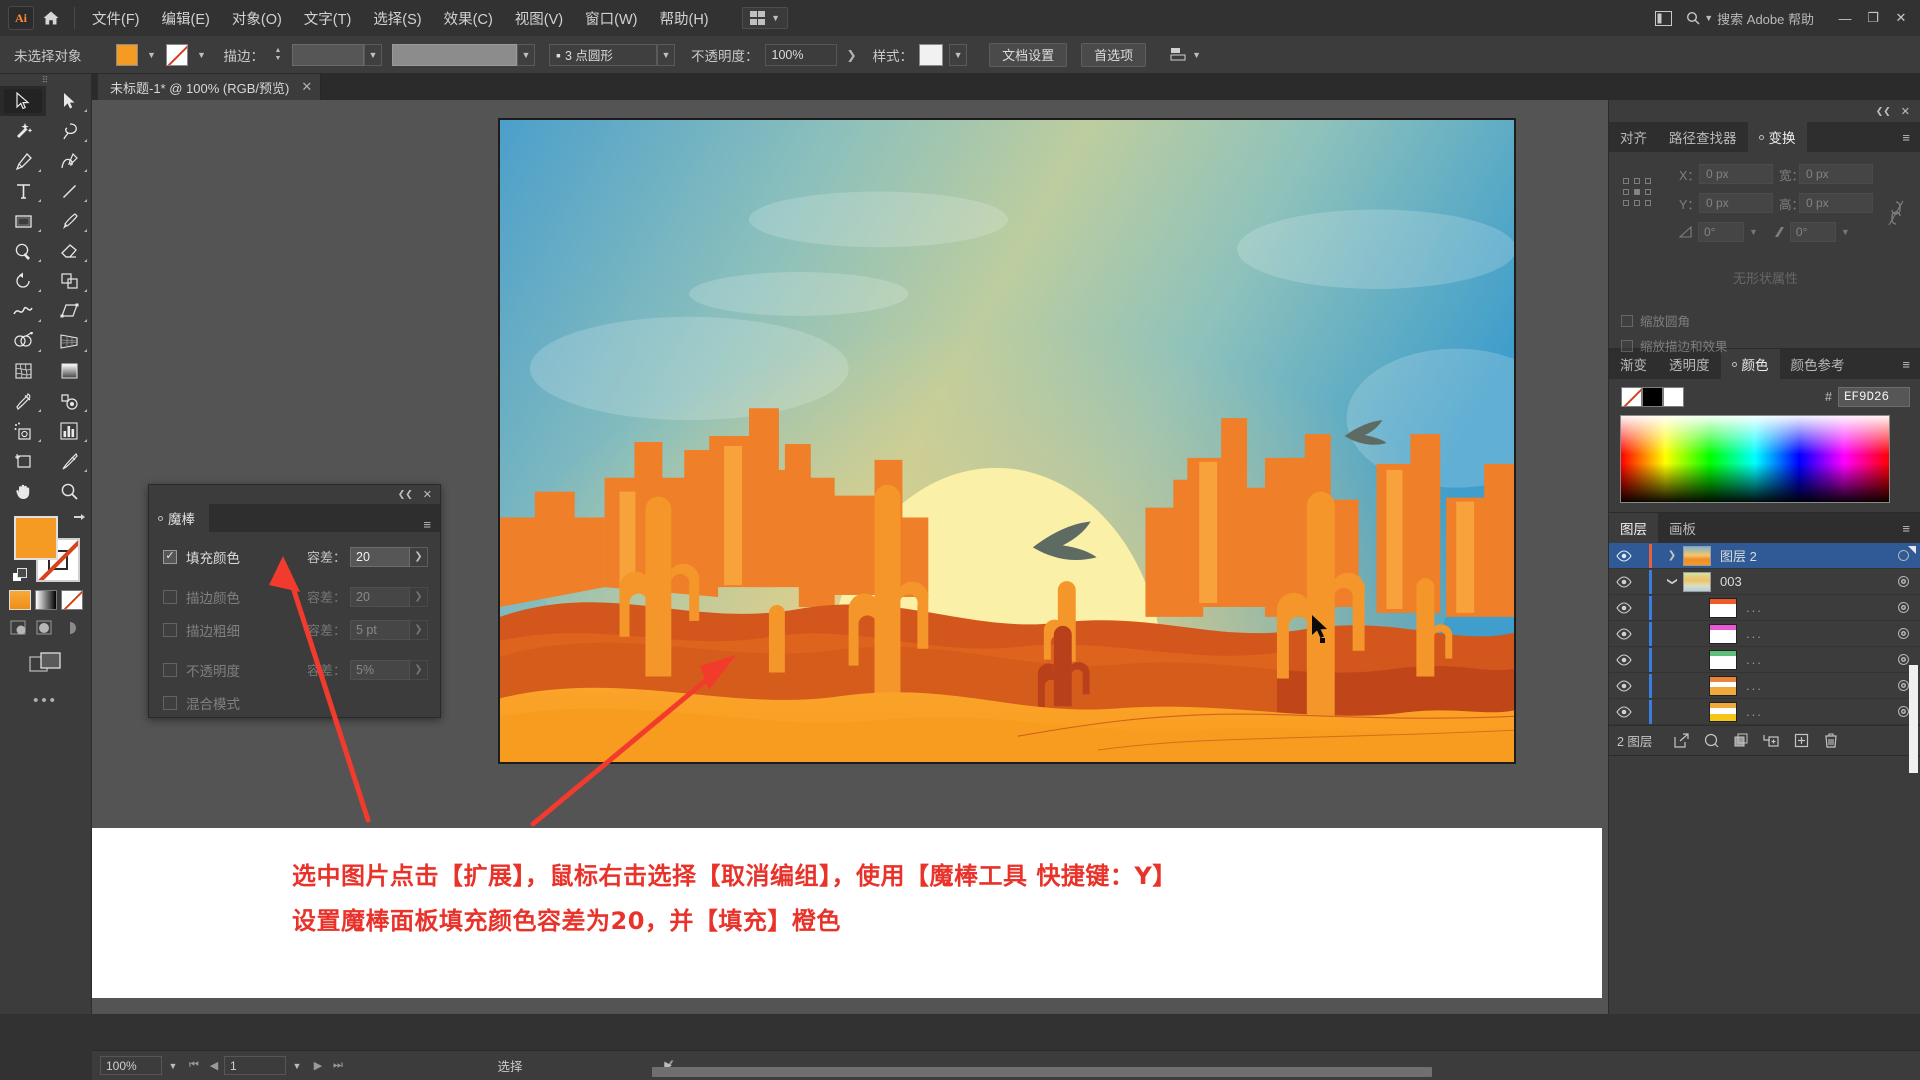 The height and width of the screenshot is (1080, 1920). Describe the element at coordinates (1812, 232) in the screenshot. I see `shear-input: 0°` at that location.